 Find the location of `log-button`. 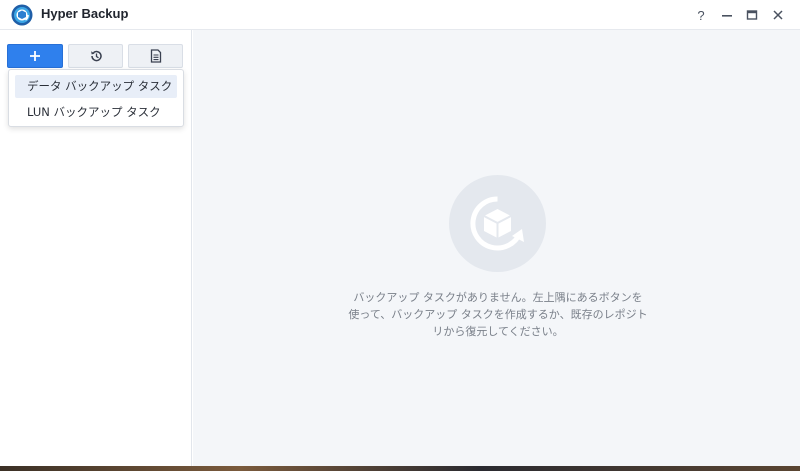

log-button is located at coordinates (155, 56).